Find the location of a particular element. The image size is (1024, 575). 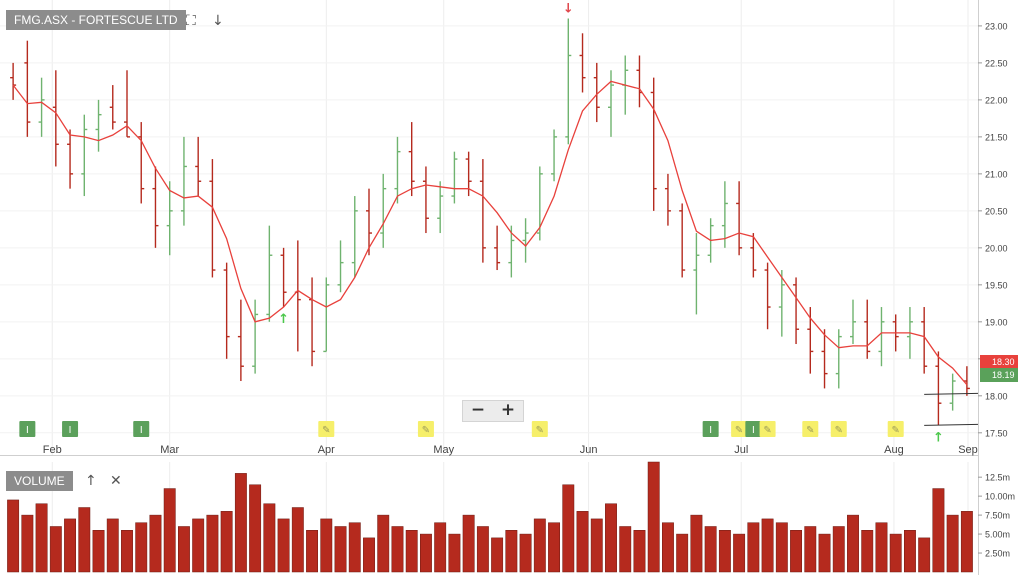

price-tick-label: 18.00 is located at coordinates (996, 396).